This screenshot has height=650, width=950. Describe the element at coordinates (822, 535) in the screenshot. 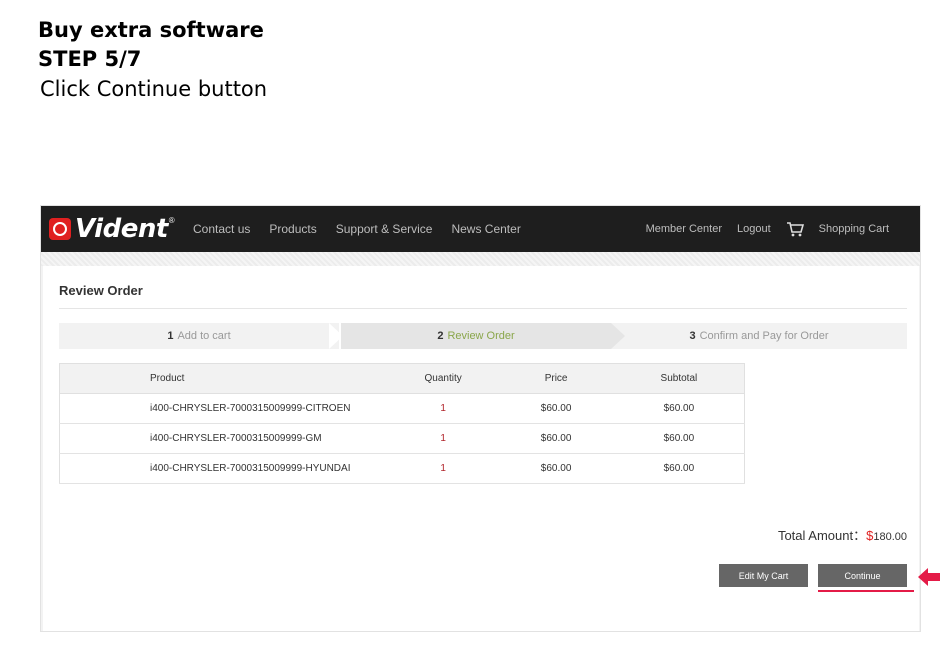

I see `total-label: Total Amount：` at that location.